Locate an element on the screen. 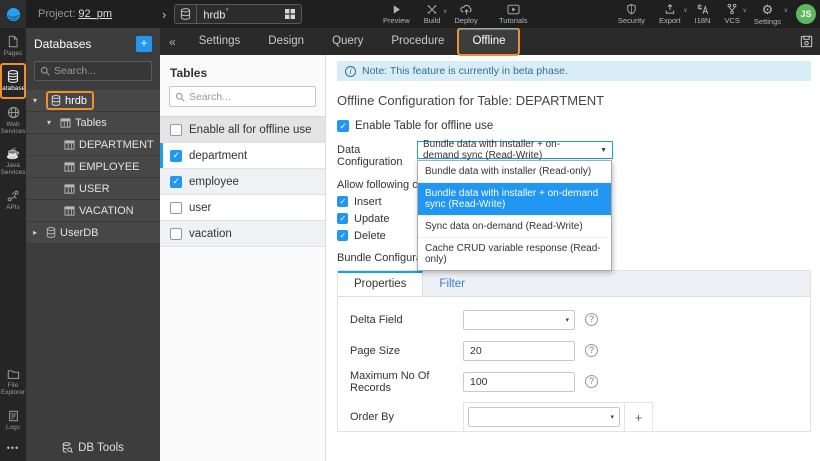  build-tools-icon is located at coordinates (432, 9).